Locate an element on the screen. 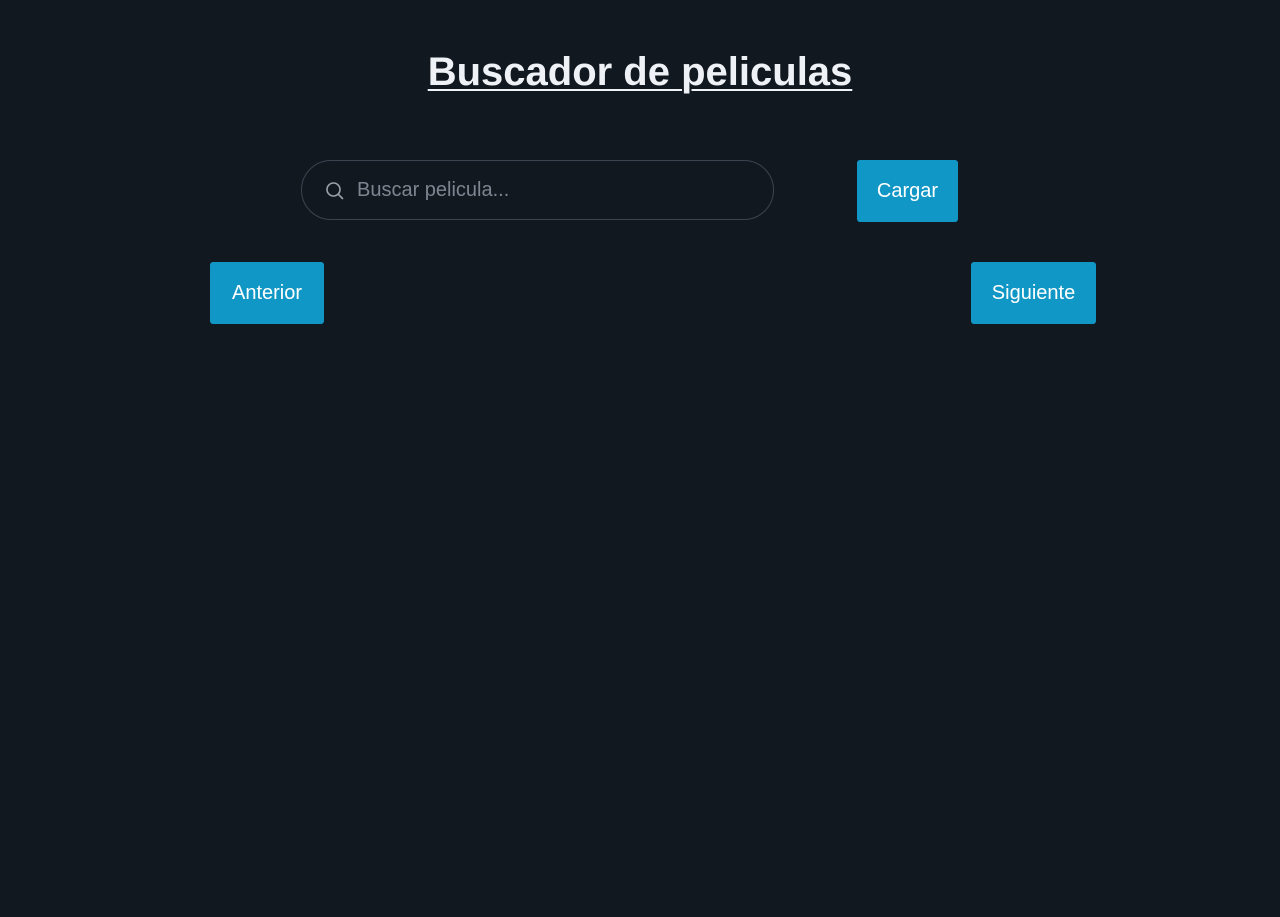  page-title: Buscador de peliculas is located at coordinates (640, 72).